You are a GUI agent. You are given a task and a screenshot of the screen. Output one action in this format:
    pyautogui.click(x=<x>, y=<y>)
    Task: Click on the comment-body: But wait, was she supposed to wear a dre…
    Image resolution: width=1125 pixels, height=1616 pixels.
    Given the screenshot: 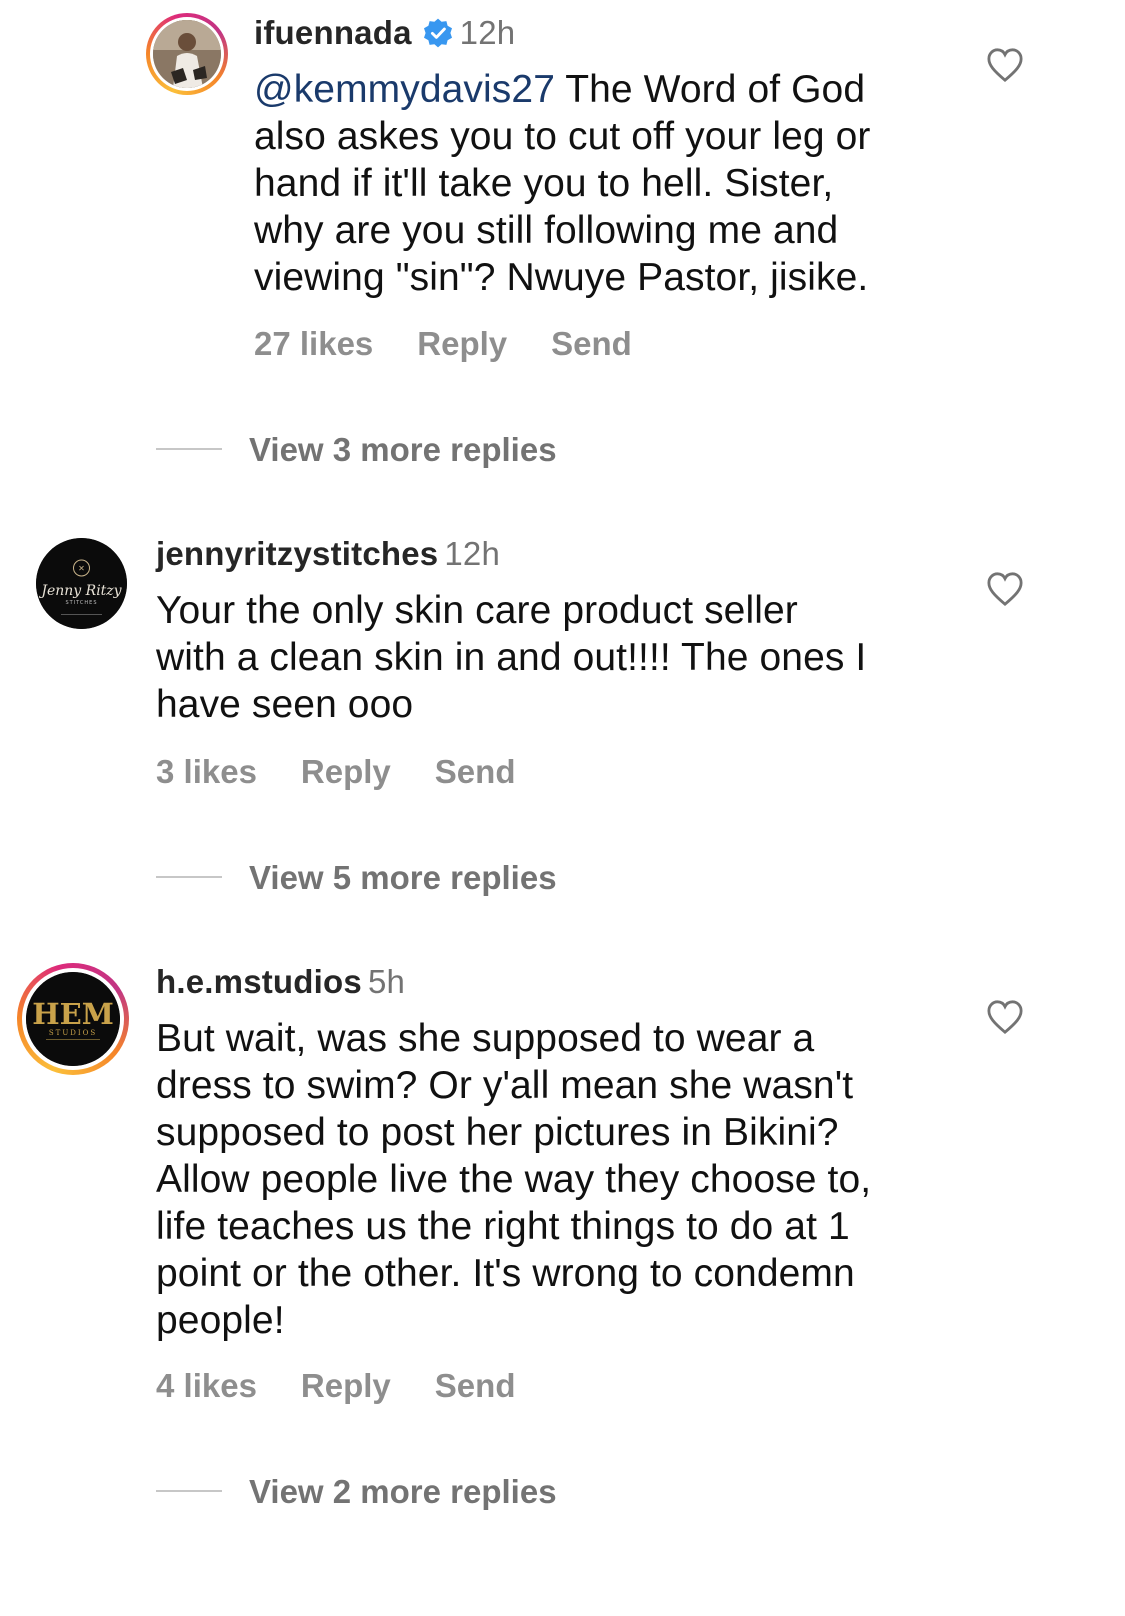 What is the action you would take?
    pyautogui.click(x=514, y=1179)
    